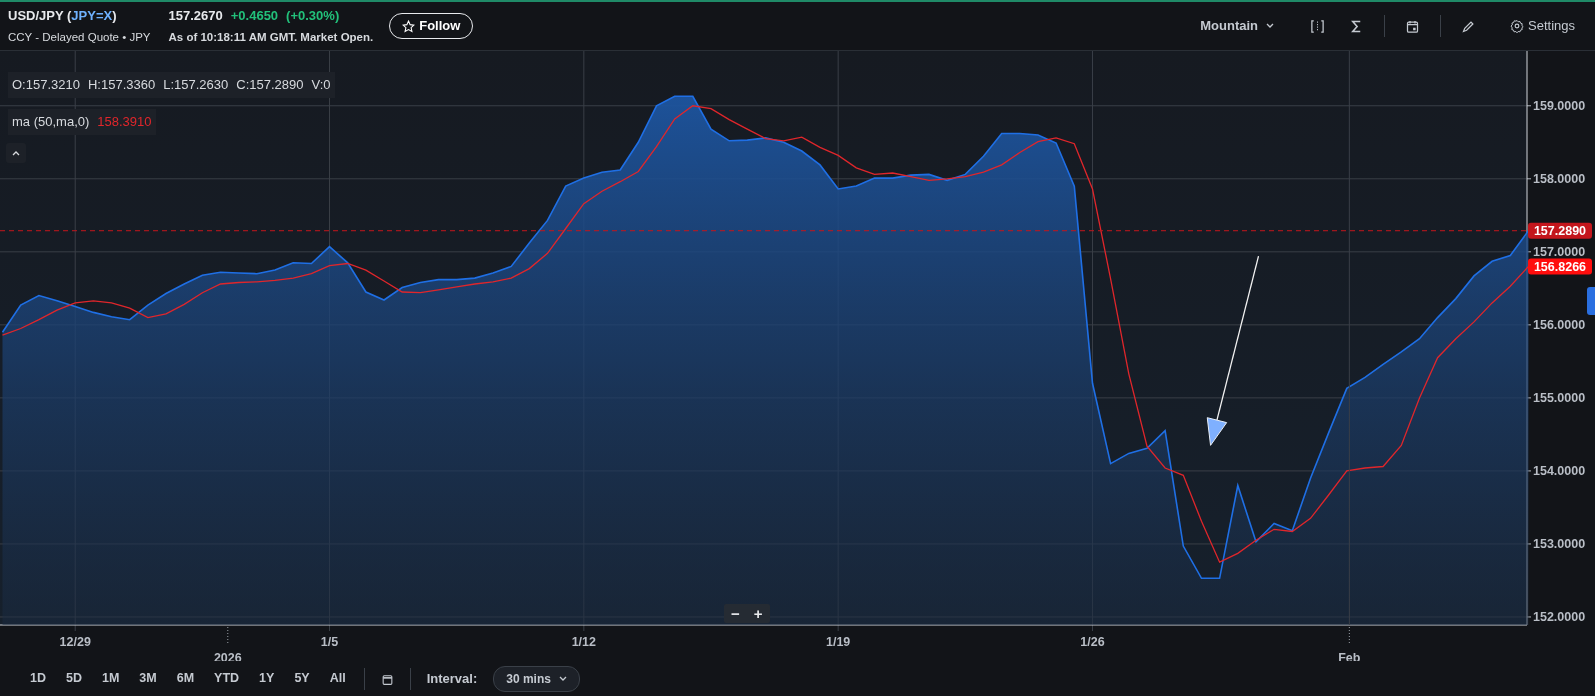  Describe the element at coordinates (110, 678) in the screenshot. I see `range-button: 1M` at that location.